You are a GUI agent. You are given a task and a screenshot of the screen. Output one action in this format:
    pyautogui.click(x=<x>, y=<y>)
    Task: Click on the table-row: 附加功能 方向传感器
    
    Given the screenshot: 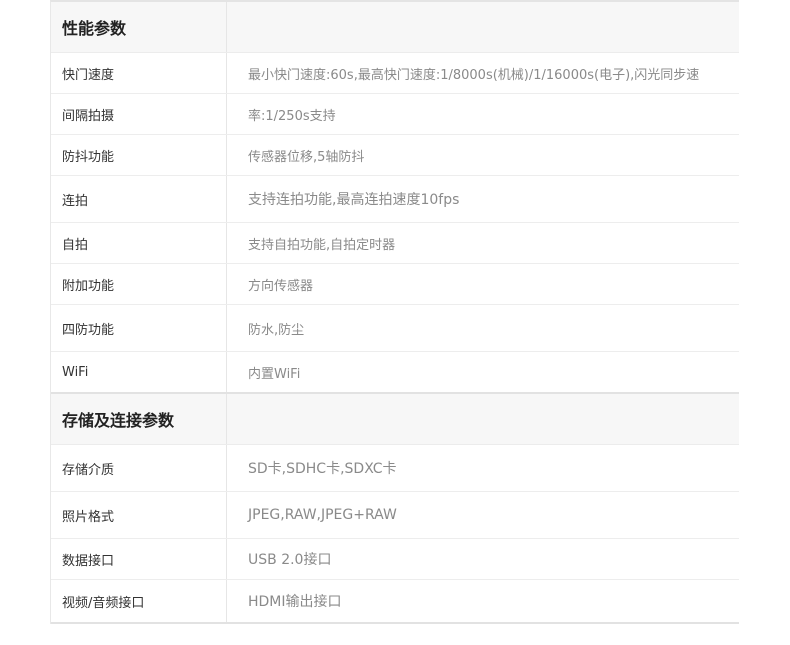 What is the action you would take?
    pyautogui.click(x=395, y=284)
    